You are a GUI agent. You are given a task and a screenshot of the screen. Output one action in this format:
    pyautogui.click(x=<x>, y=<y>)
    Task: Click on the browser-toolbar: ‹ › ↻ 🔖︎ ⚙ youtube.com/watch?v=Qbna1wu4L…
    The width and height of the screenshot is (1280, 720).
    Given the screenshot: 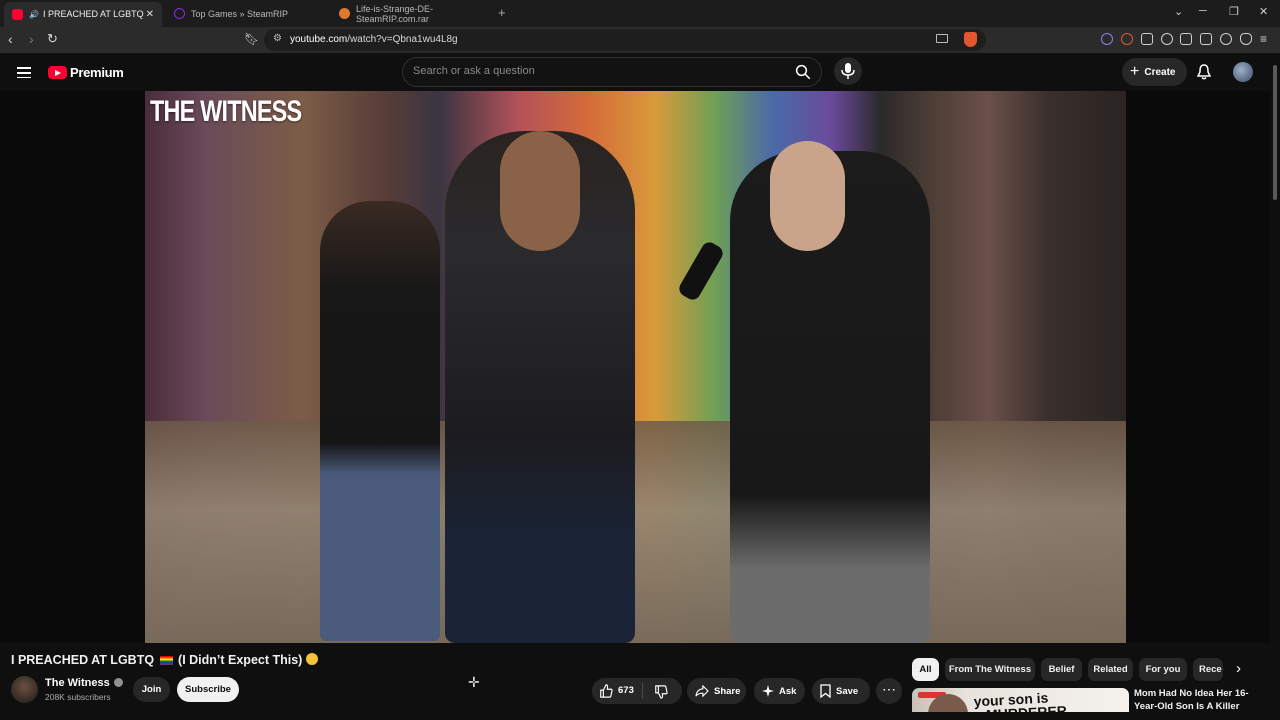 What is the action you would take?
    pyautogui.click(x=640, y=40)
    